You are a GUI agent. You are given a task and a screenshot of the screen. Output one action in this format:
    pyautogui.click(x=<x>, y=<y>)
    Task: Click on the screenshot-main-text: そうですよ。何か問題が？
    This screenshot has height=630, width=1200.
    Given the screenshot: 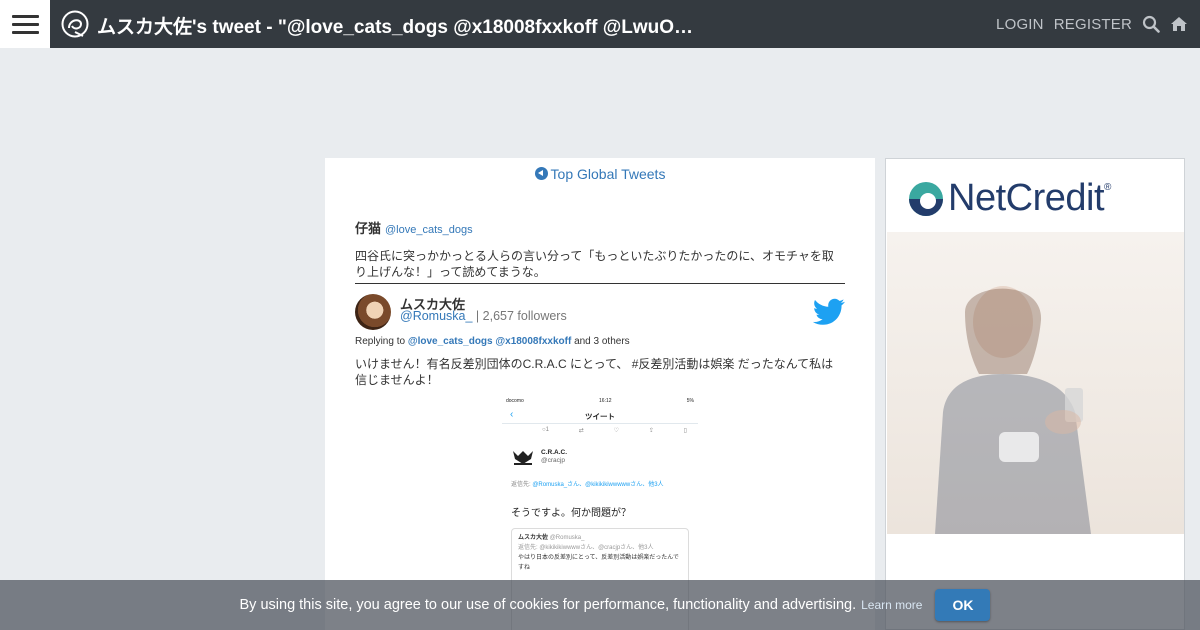 What is the action you would take?
    pyautogui.click(x=571, y=513)
    